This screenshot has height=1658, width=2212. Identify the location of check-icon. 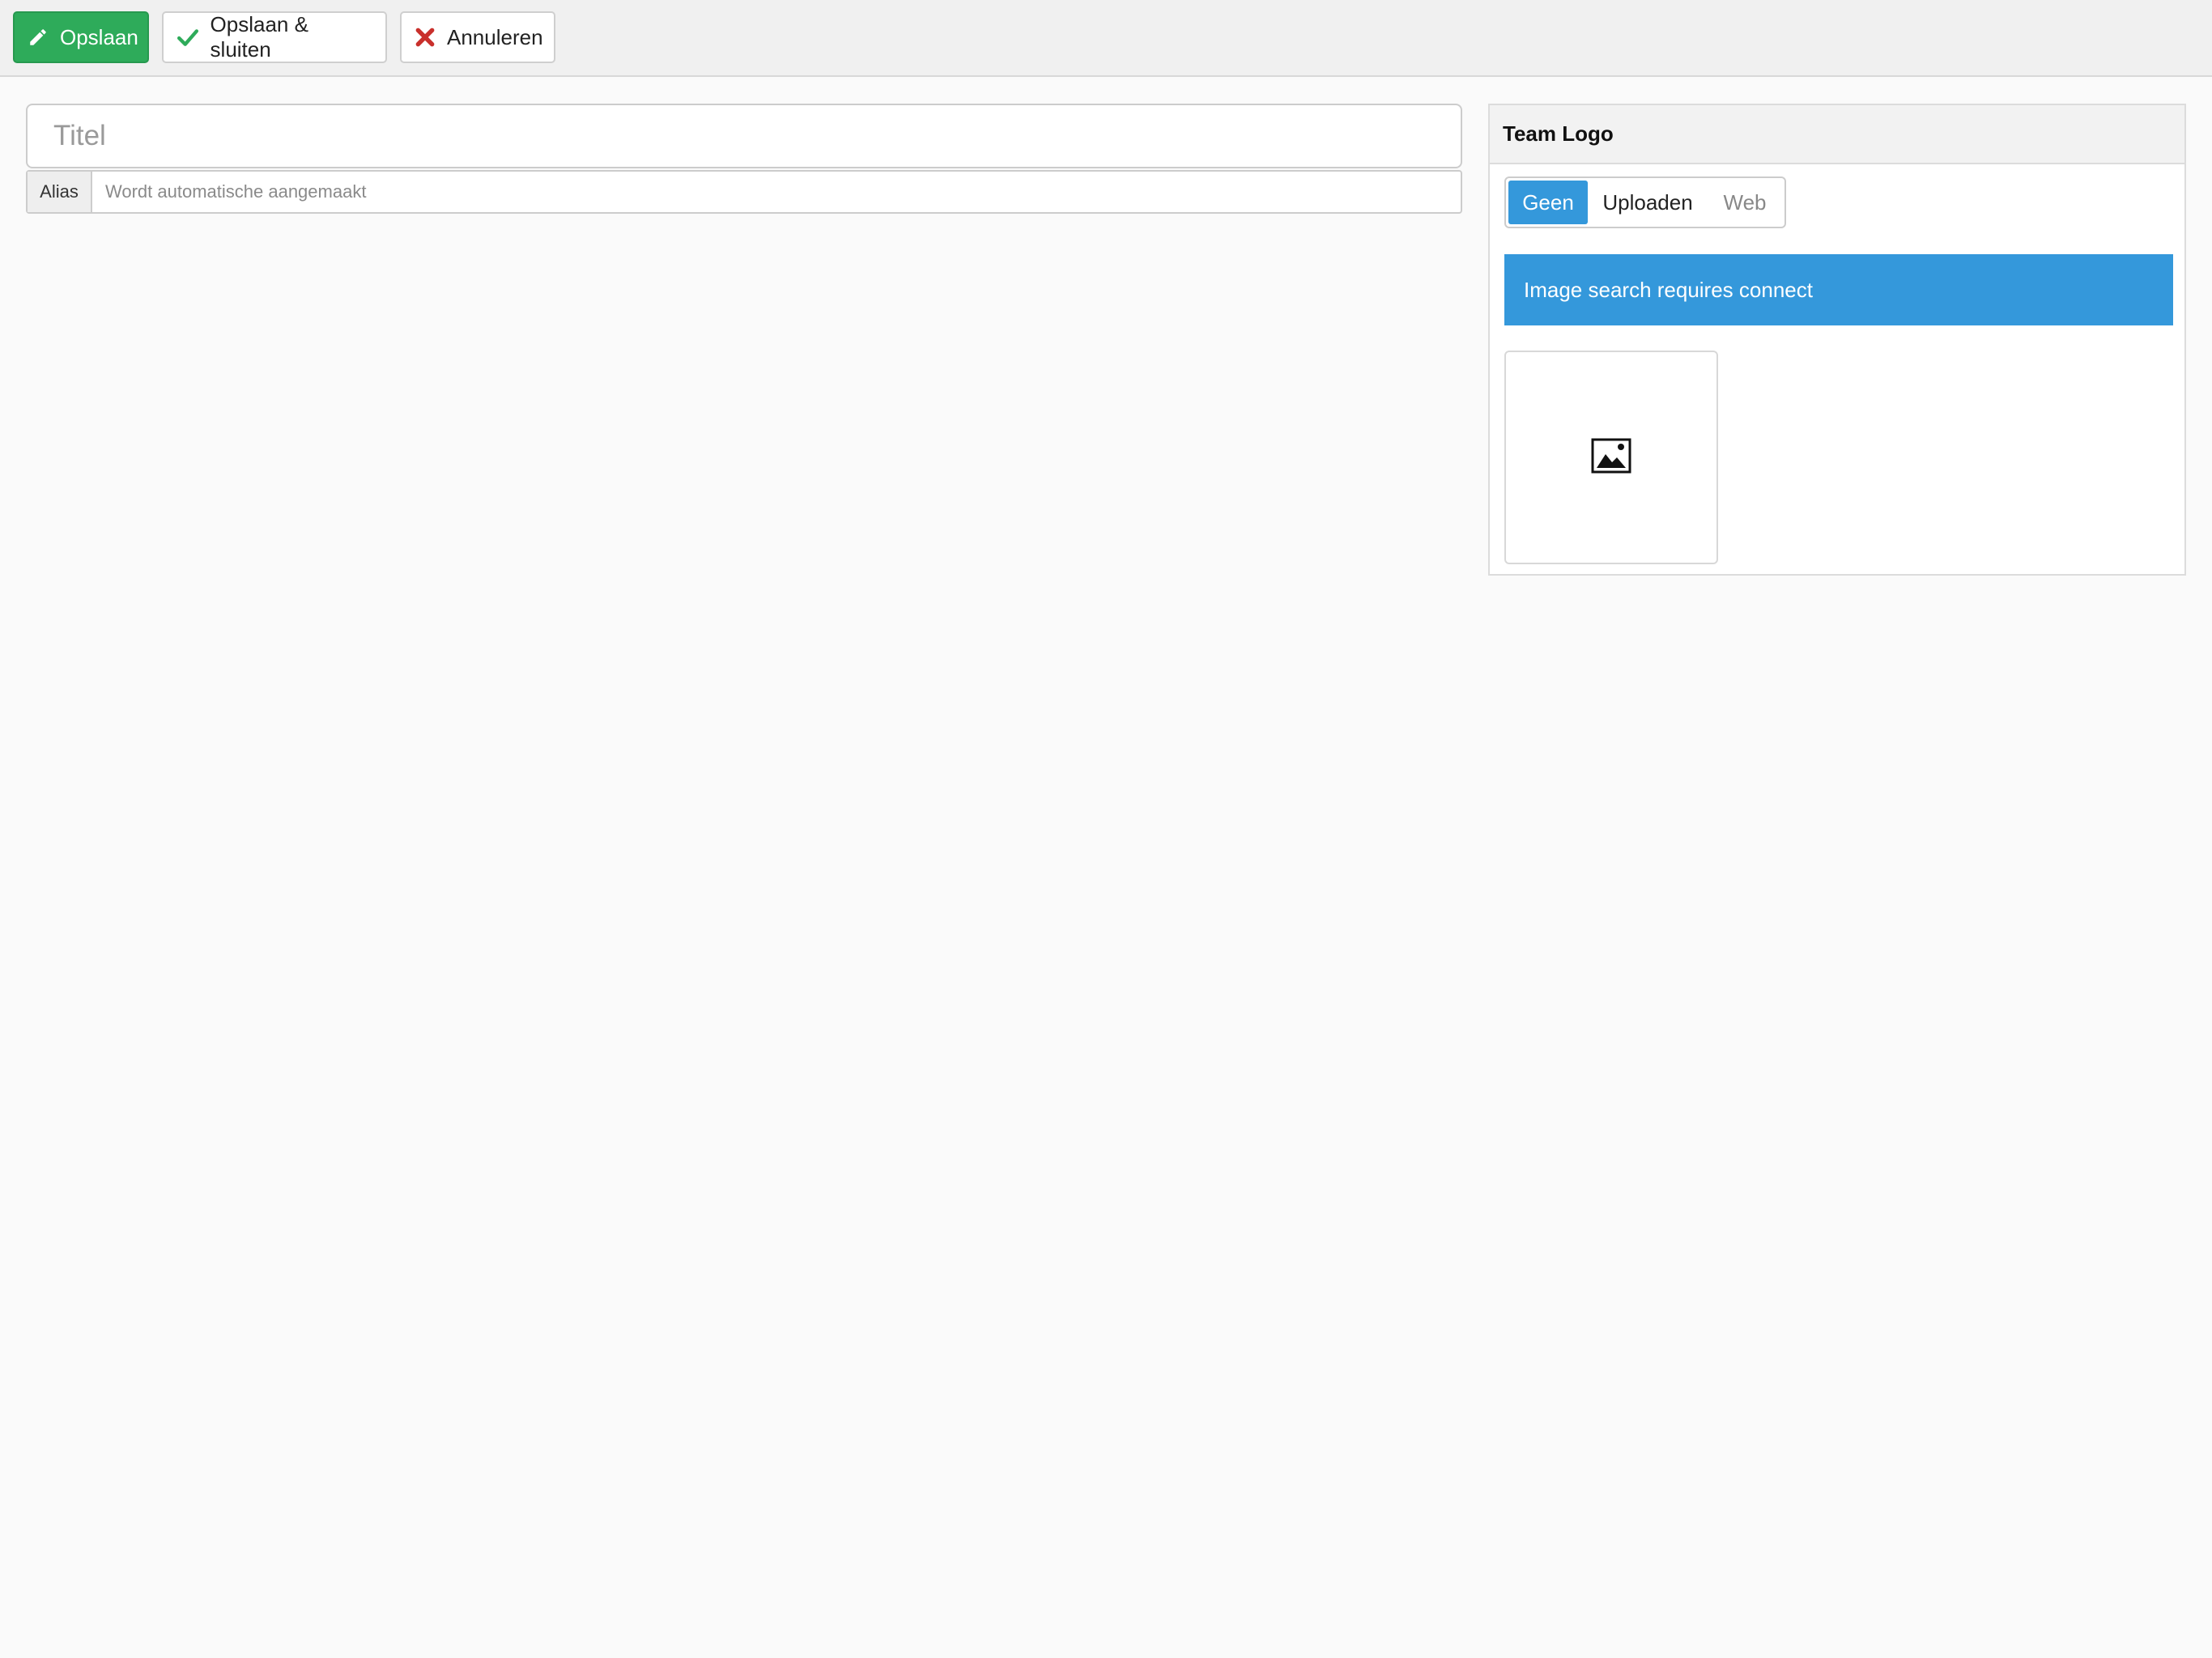
(188, 37).